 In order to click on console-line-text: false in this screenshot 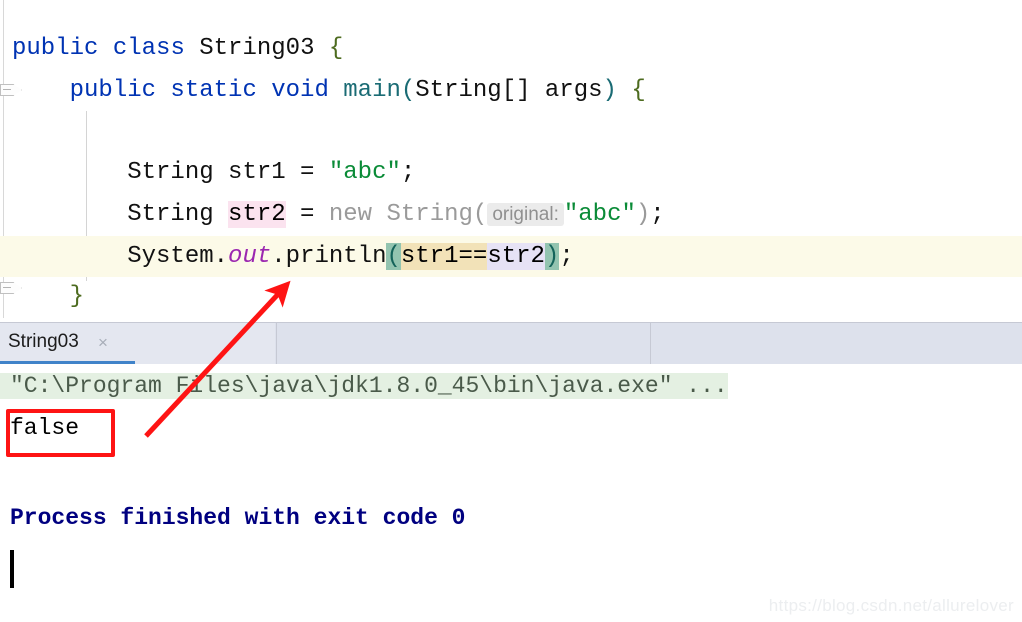, I will do `click(45, 428)`.